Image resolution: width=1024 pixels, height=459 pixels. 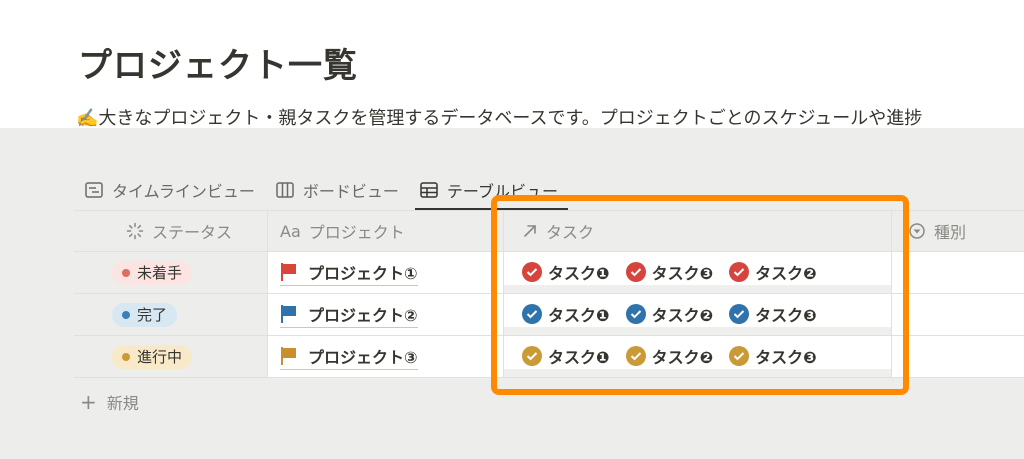 What do you see at coordinates (183, 191) in the screenshot?
I see `tab-label: タイムラインビュー` at bounding box center [183, 191].